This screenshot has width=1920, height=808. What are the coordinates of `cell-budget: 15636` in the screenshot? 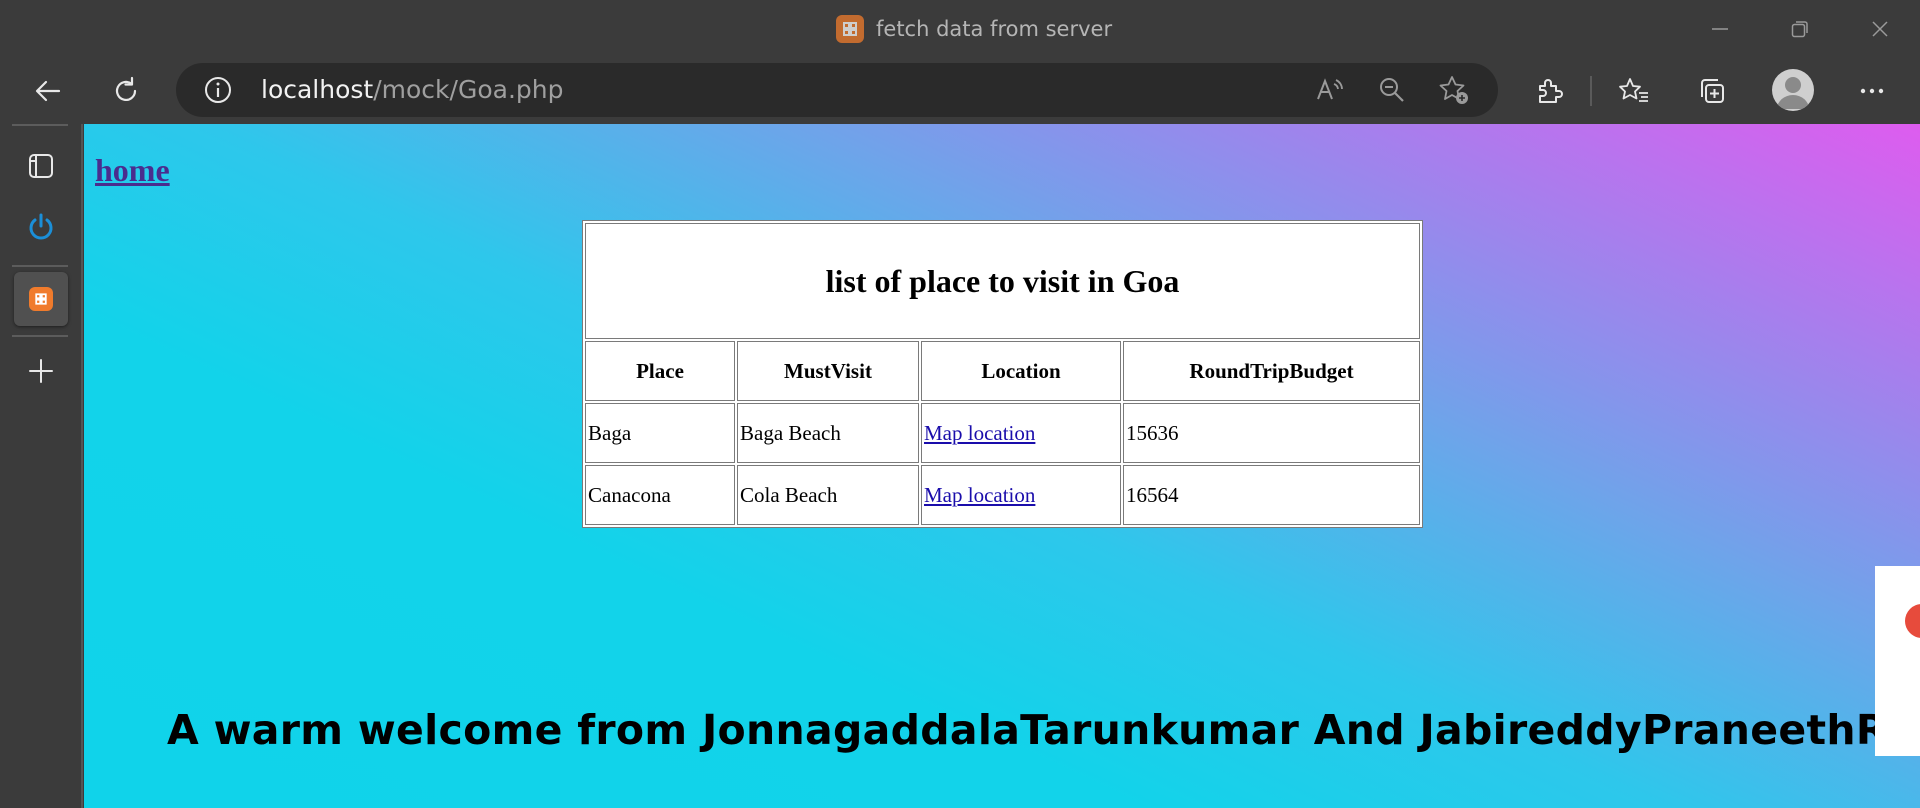 It's located at (1271, 433).